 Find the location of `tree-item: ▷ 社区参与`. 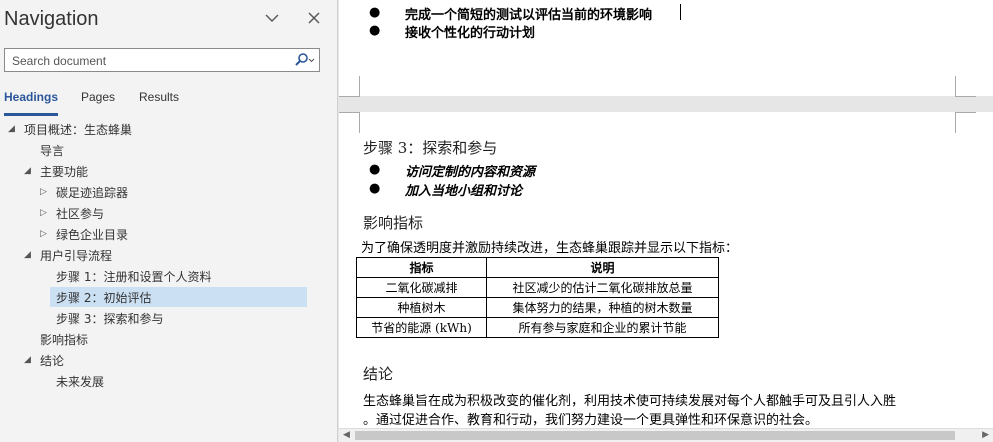

tree-item: ▷ 社区参与 is located at coordinates (168, 213).